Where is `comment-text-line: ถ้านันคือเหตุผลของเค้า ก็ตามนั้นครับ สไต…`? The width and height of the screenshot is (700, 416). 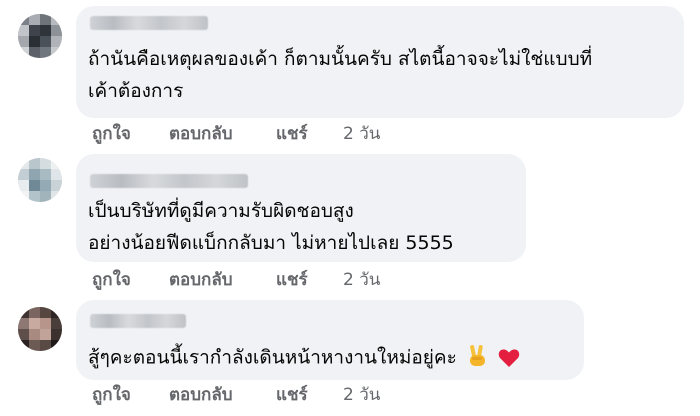 comment-text-line: ถ้านันคือเหตุผลของเค้า ก็ตามนั้นครับ สไต… is located at coordinates (340, 59).